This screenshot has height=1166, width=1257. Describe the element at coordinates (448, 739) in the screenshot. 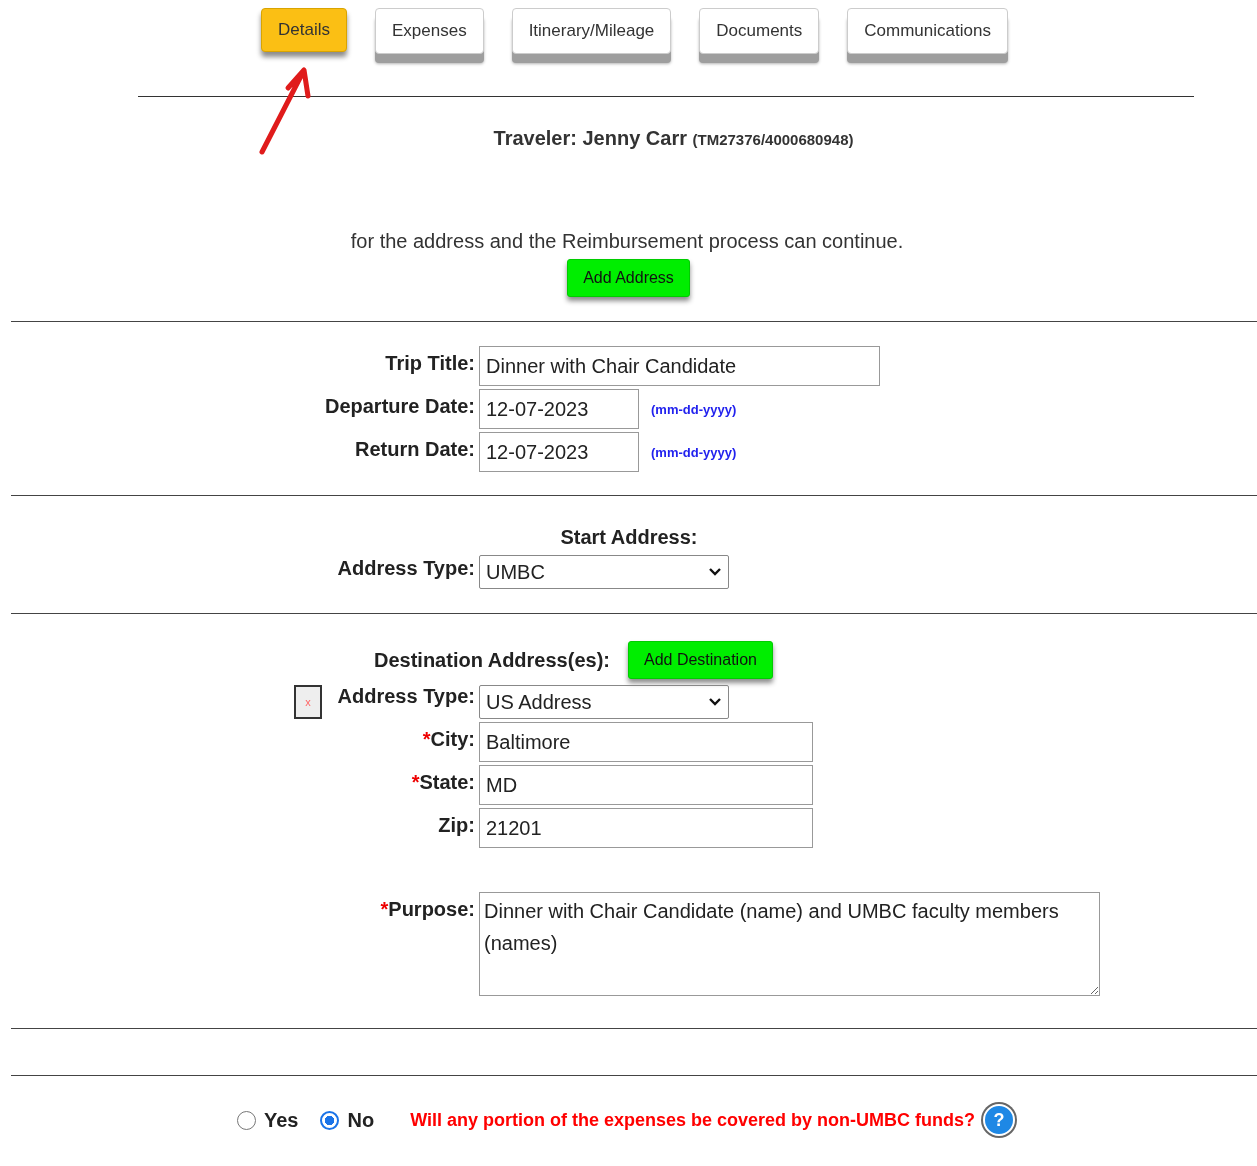

I see `field-label: *City:` at that location.